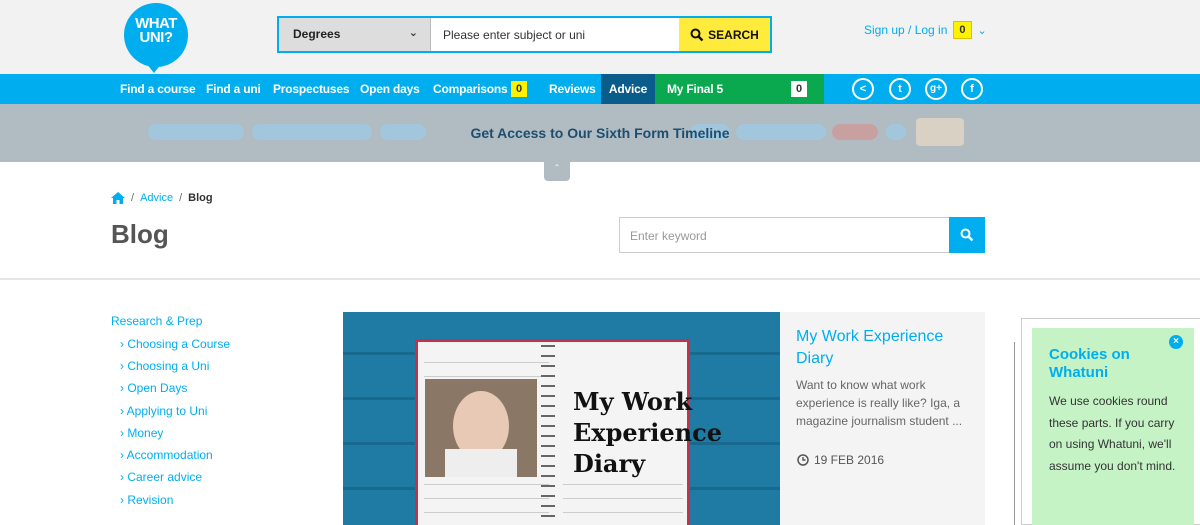 This screenshot has height=525, width=1200. I want to click on whatuni-logo: WHAT UNI?, so click(156, 38).